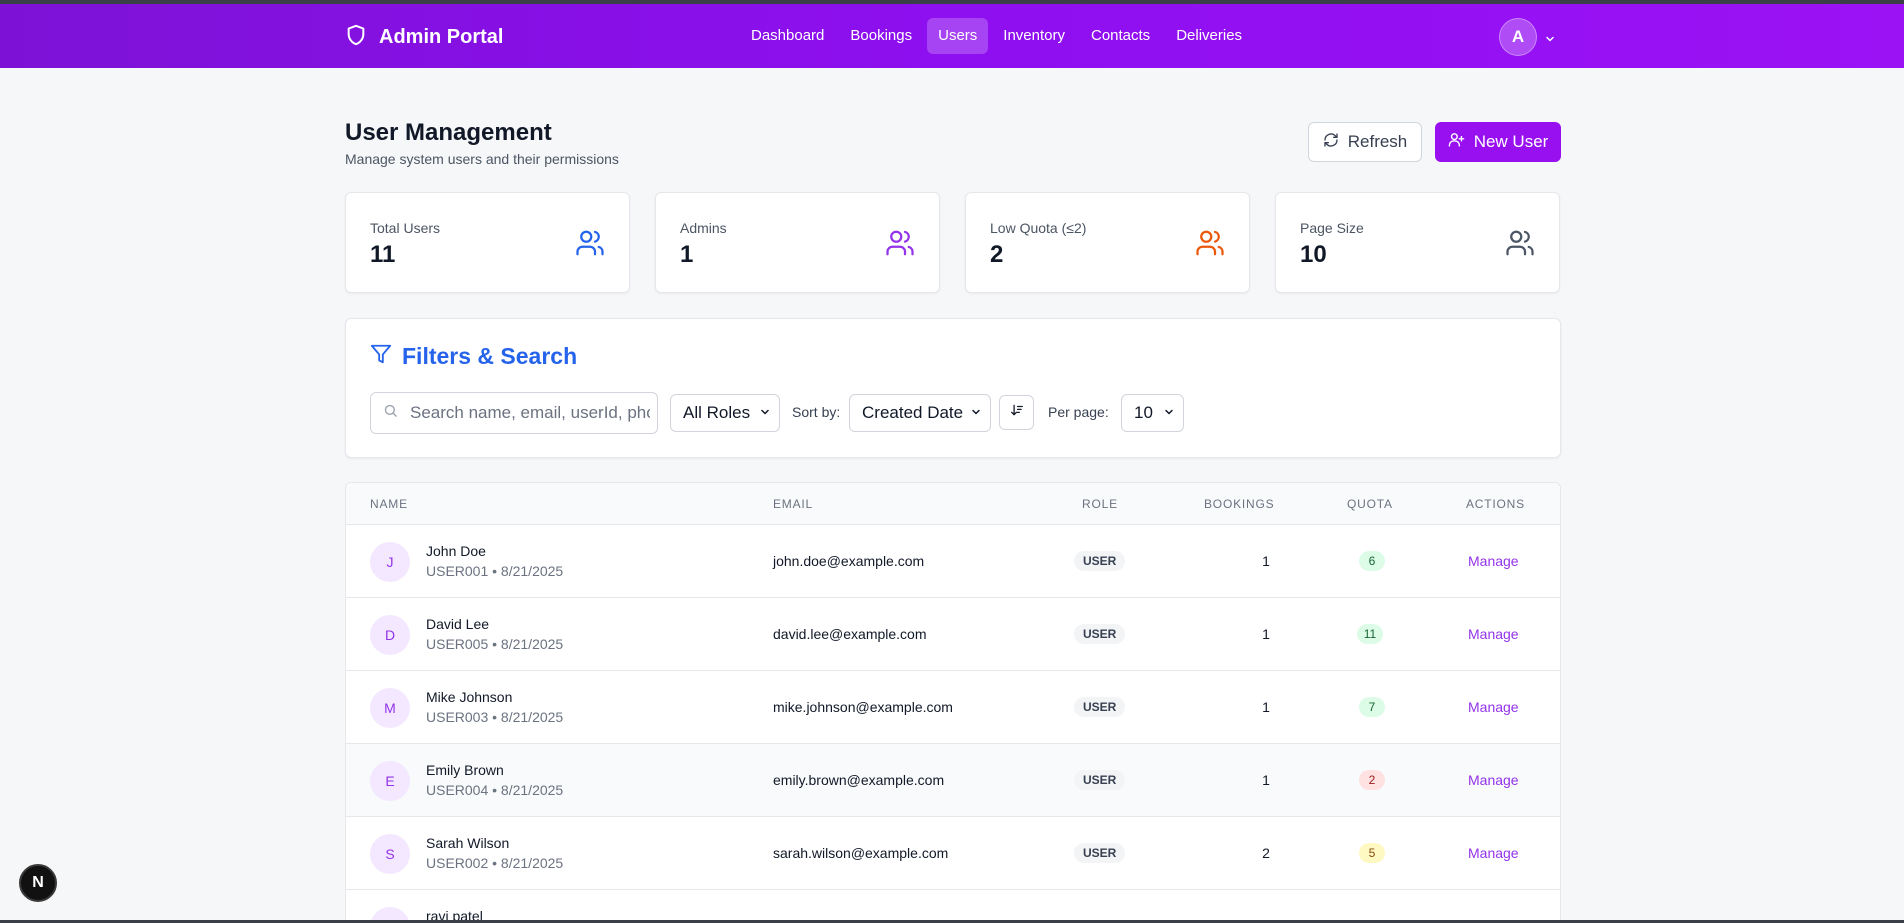  I want to click on page-title: User Management, so click(448, 132).